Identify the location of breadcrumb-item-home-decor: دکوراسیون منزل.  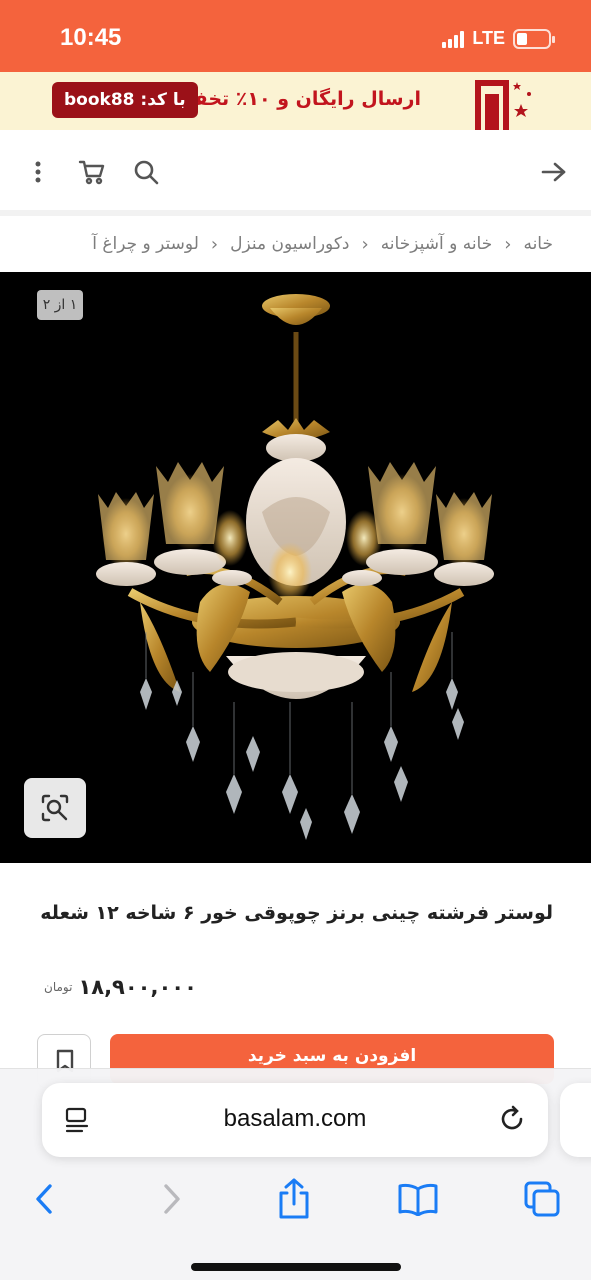
(289, 244).